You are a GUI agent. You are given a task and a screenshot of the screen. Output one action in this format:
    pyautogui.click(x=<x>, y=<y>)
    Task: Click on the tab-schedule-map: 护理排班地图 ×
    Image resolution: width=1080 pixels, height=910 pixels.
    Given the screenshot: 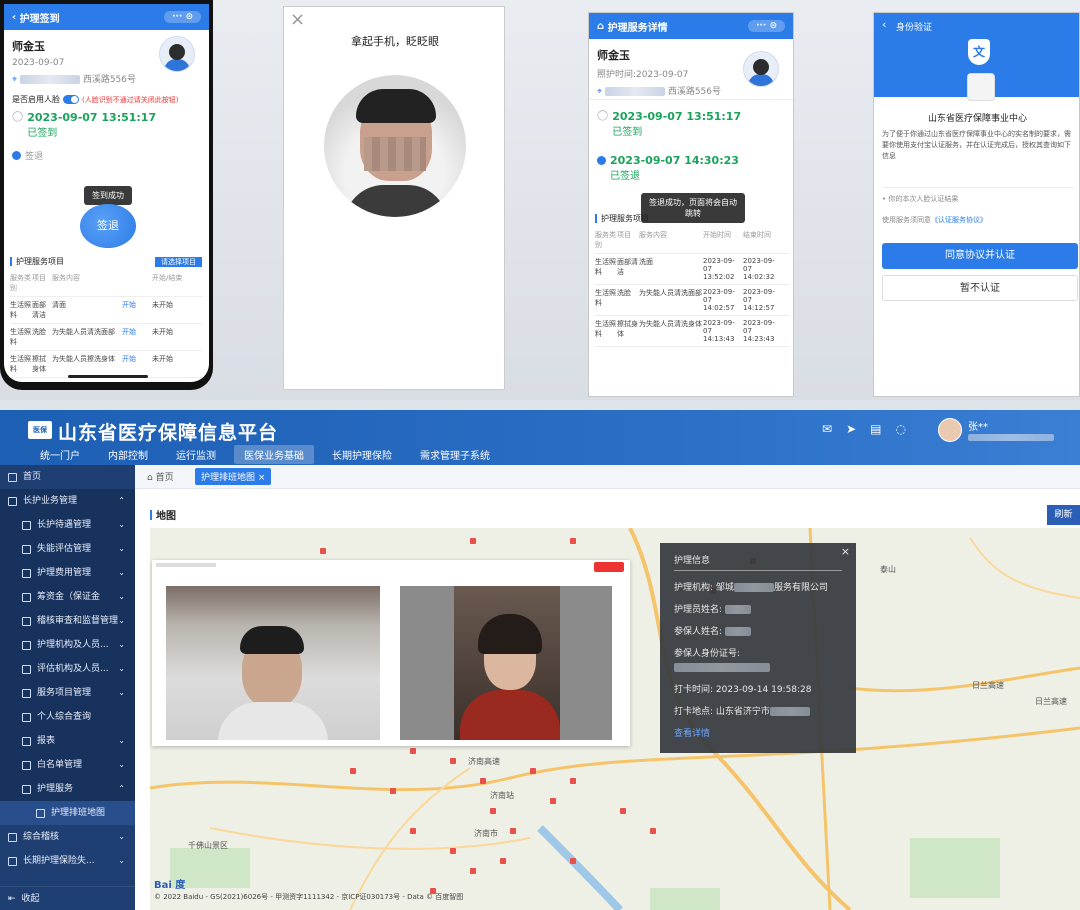 What is the action you would take?
    pyautogui.click(x=233, y=476)
    